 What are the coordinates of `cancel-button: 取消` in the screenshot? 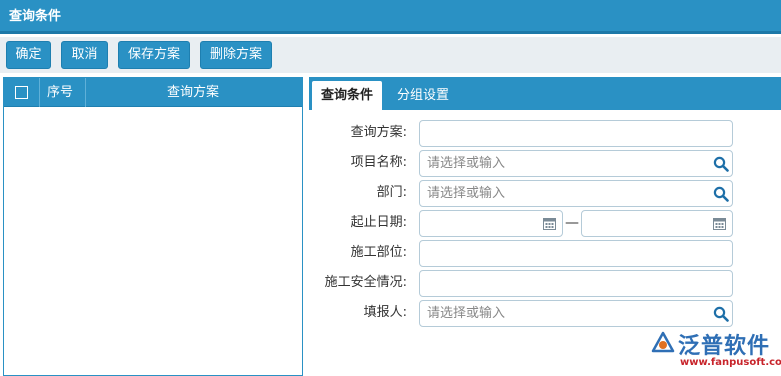 It's located at (84, 55).